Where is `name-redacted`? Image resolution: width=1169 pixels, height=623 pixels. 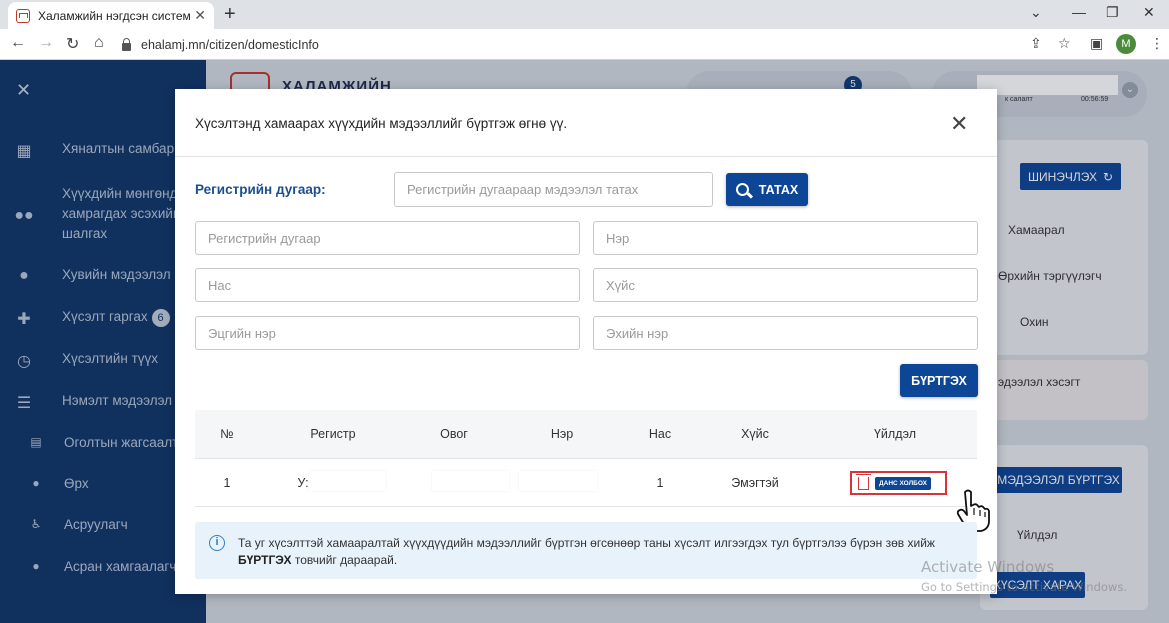
name-redacted is located at coordinates (558, 481).